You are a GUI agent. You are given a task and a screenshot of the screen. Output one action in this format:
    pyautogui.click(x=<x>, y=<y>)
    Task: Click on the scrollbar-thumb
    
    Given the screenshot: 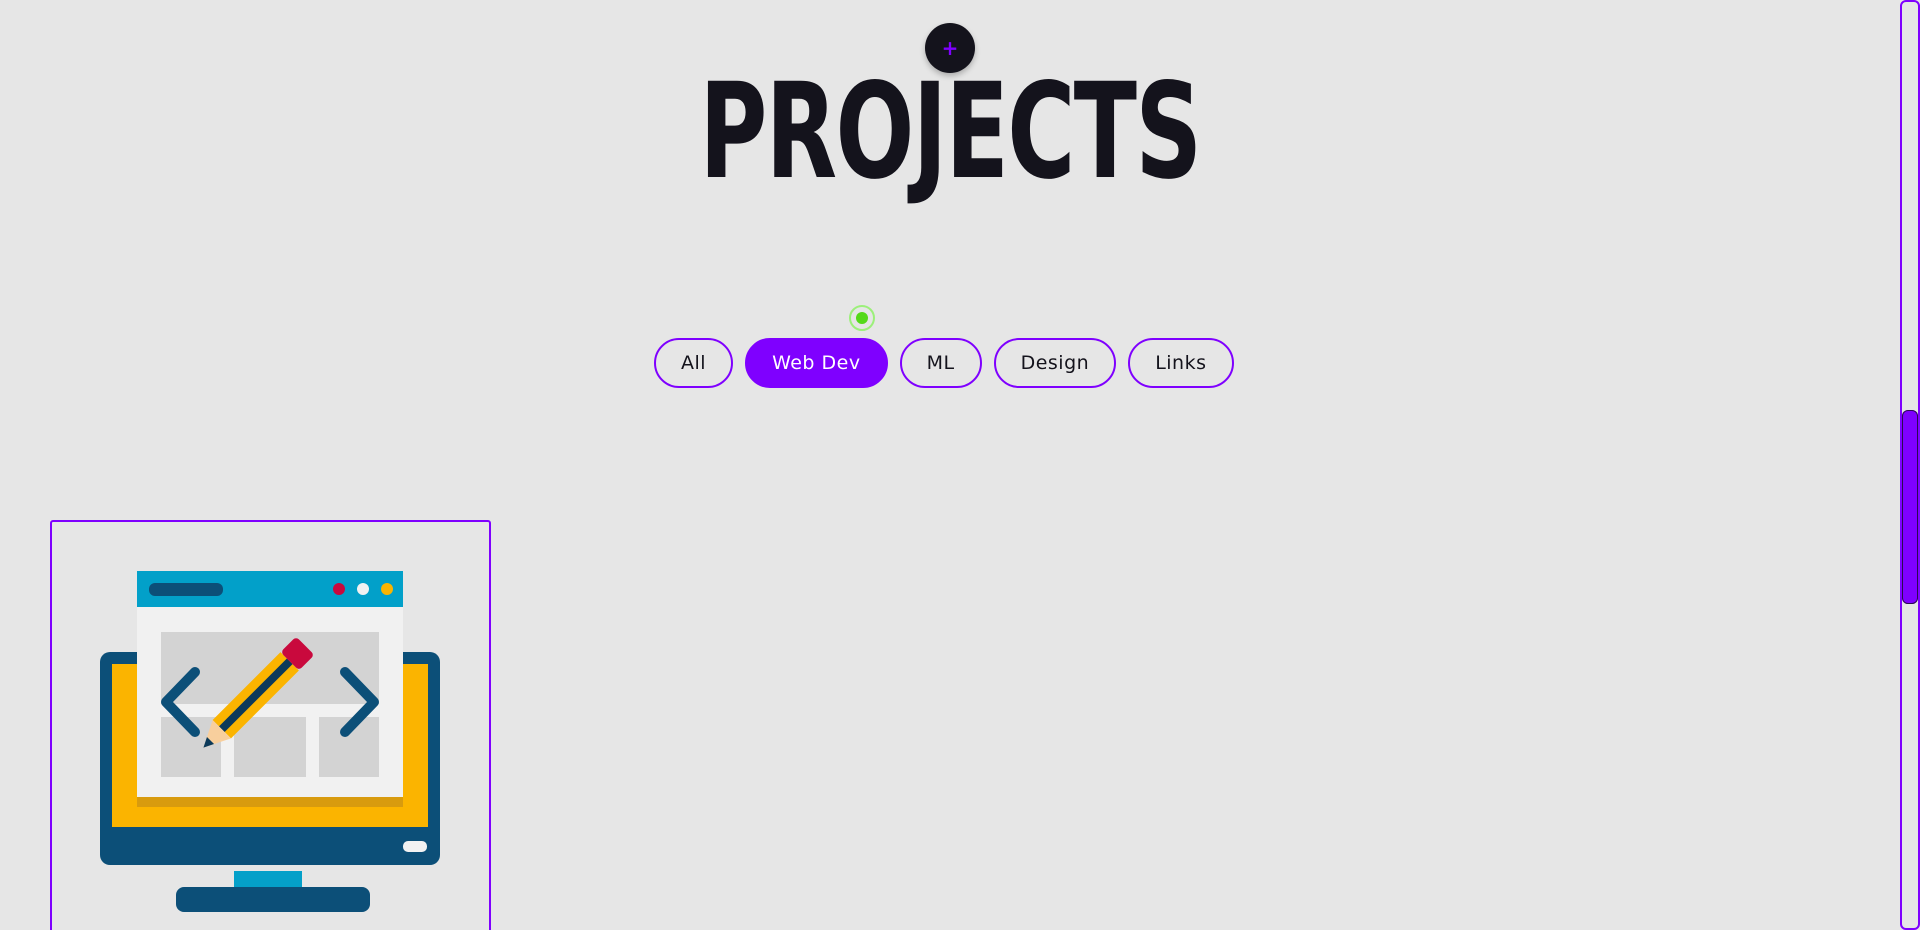 What is the action you would take?
    pyautogui.click(x=1910, y=507)
    